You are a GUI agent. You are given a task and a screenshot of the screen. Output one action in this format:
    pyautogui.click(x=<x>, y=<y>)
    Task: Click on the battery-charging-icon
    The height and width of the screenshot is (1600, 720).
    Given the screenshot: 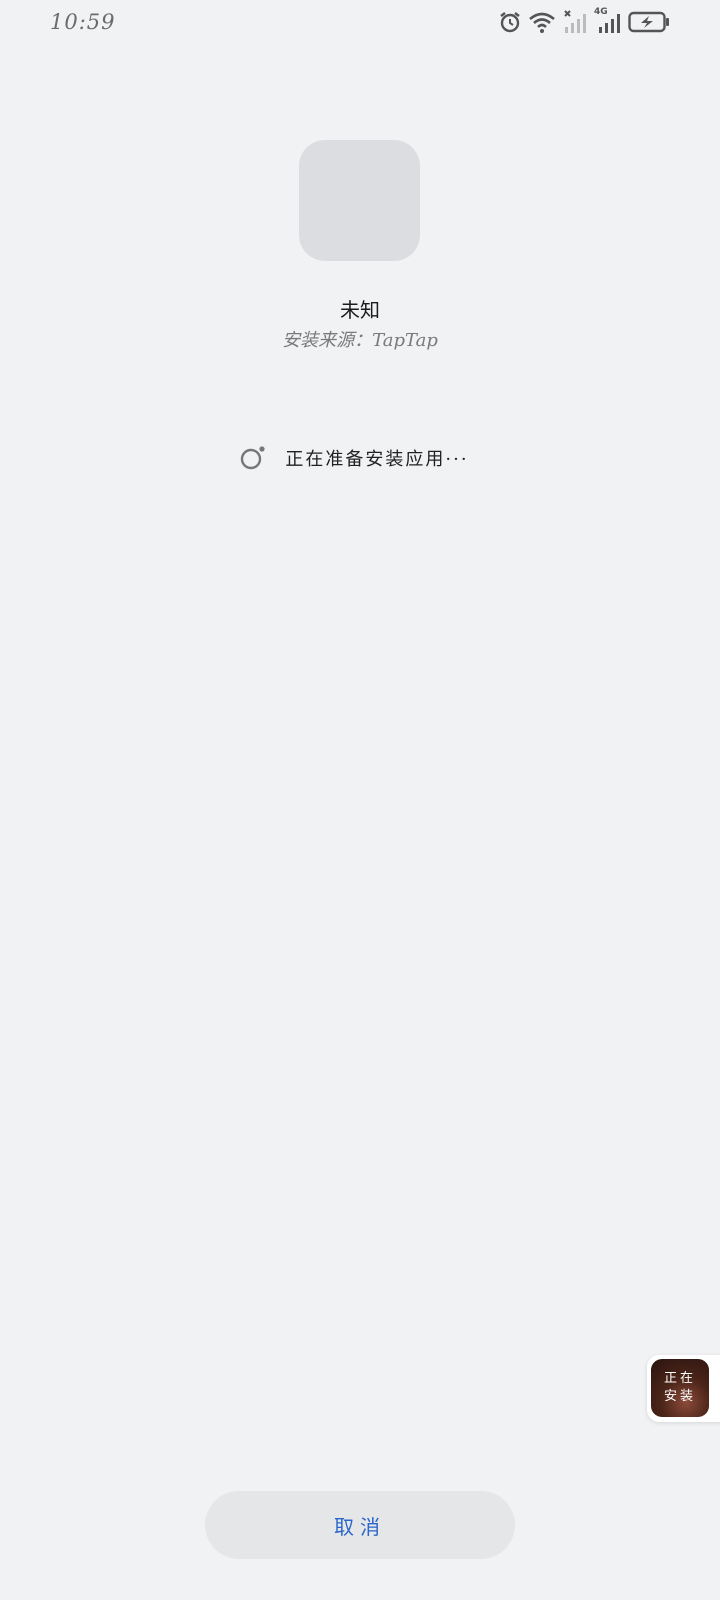 What is the action you would take?
    pyautogui.click(x=649, y=22)
    